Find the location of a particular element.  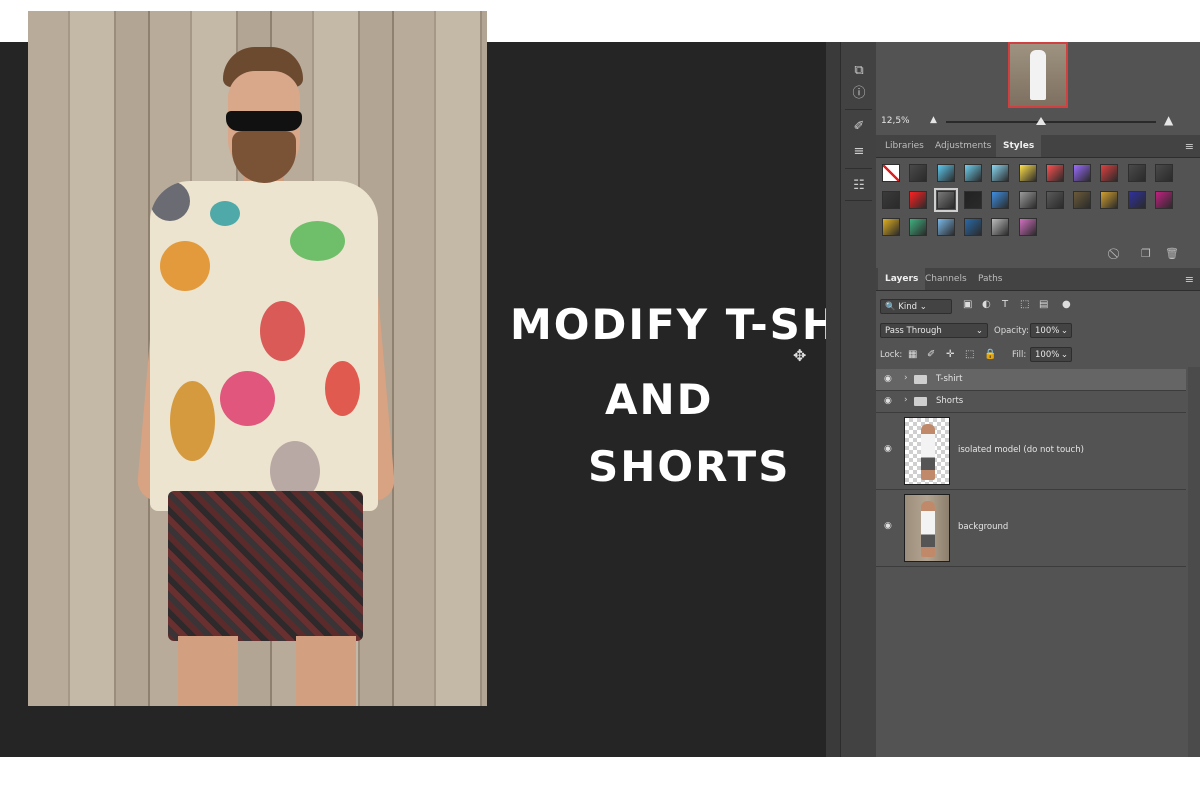

tab-libraries: Libraries is located at coordinates (904, 146).